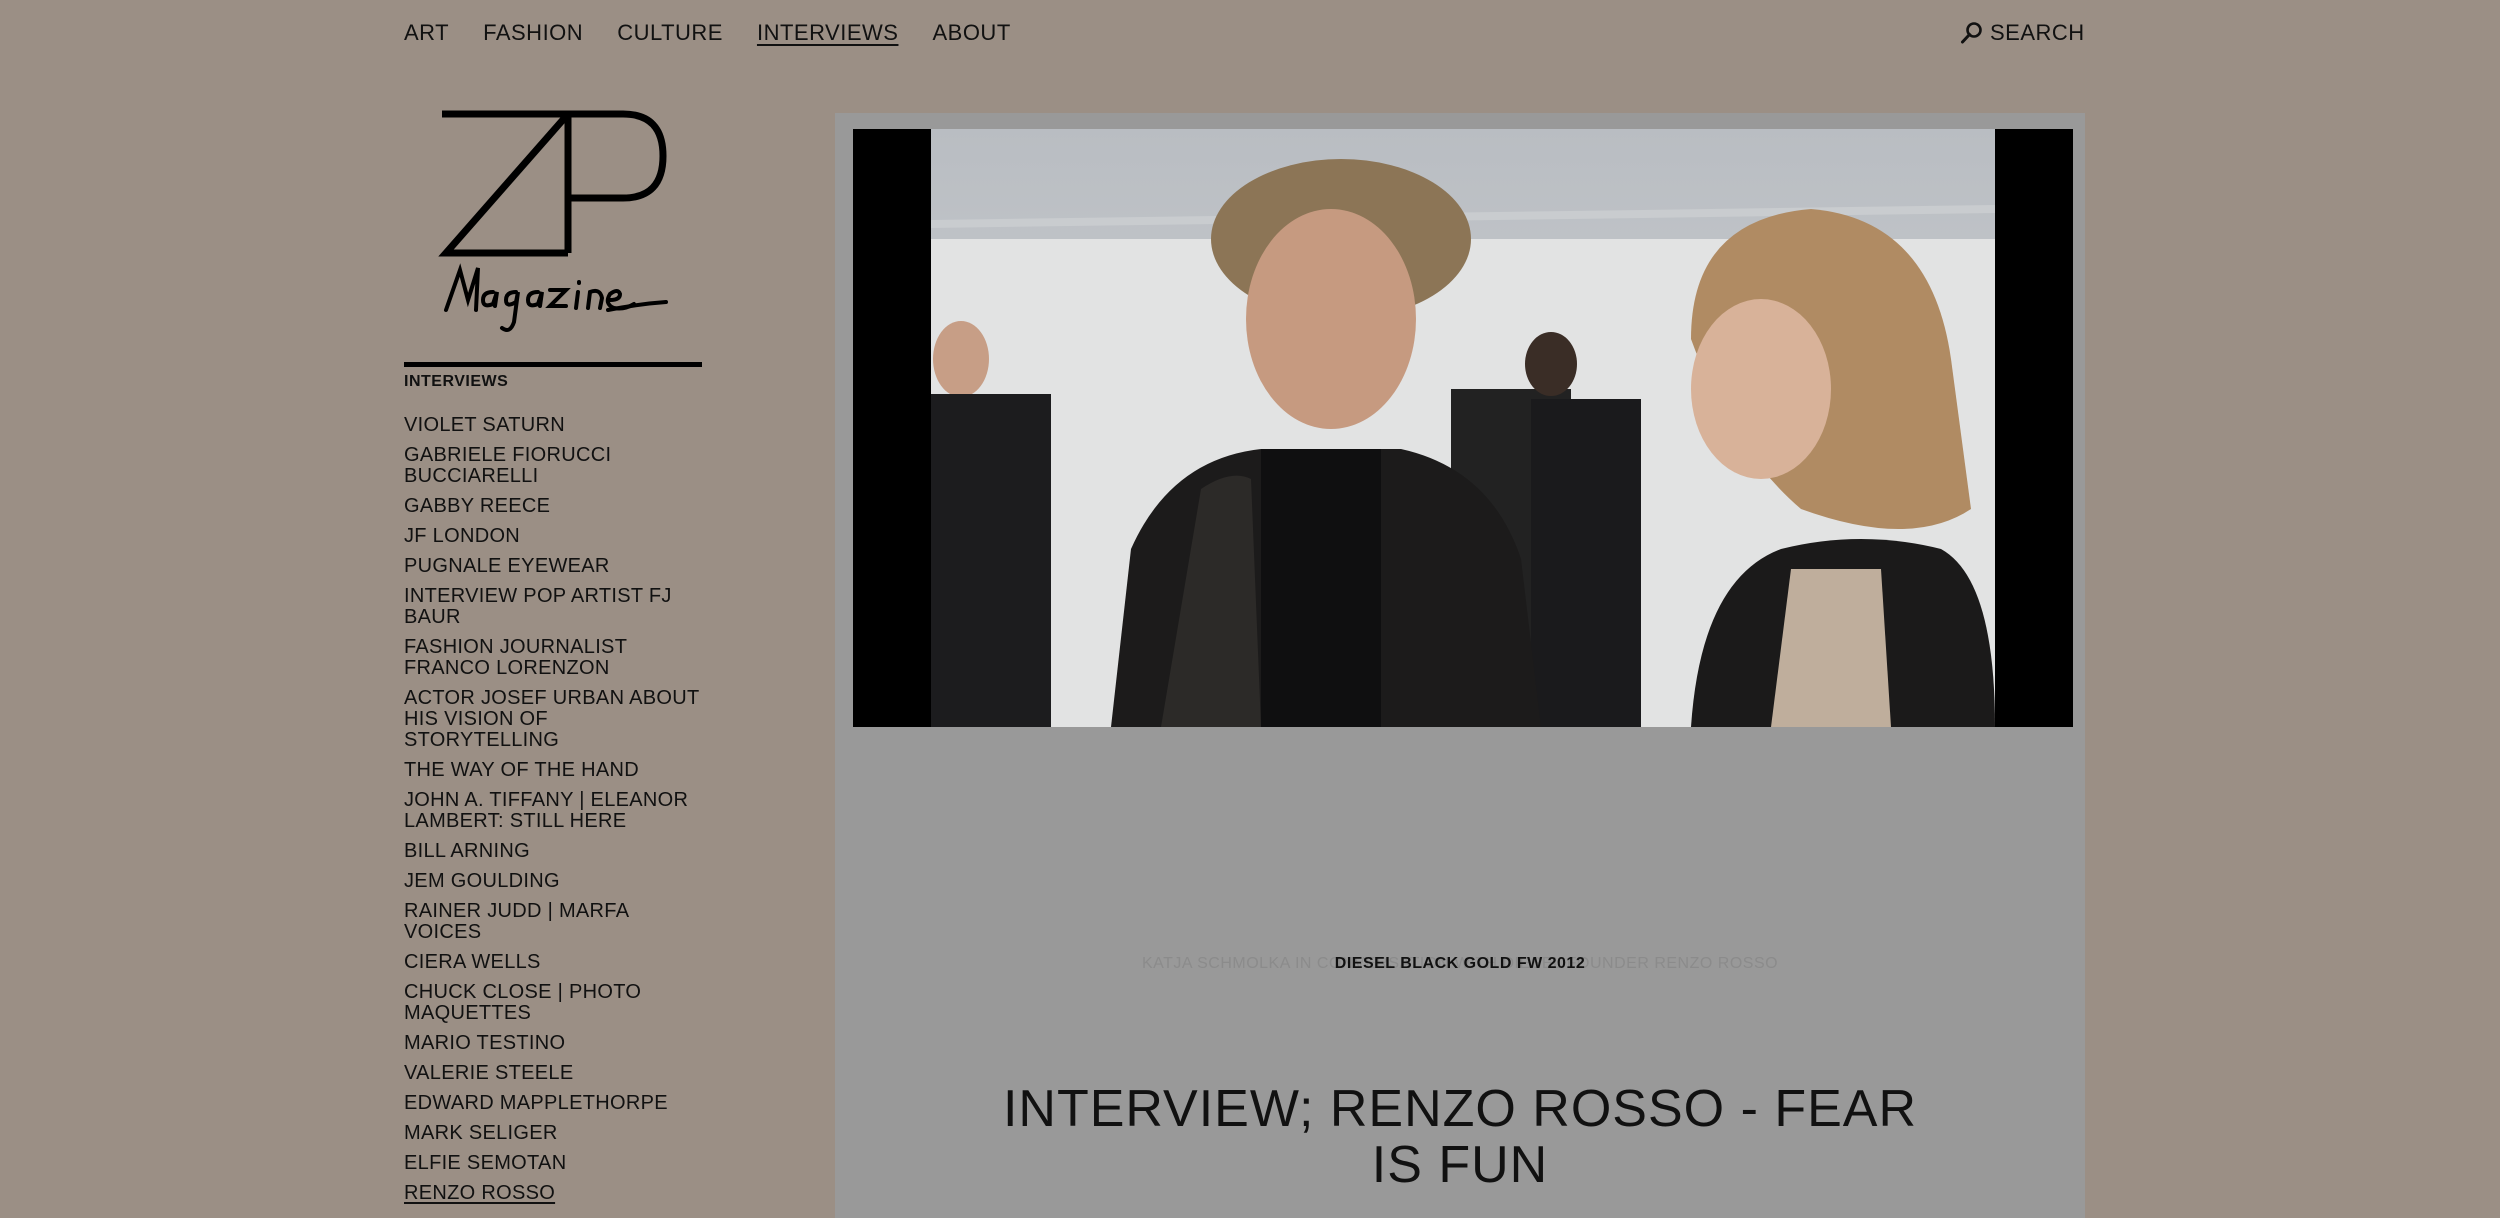 This screenshot has height=1218, width=2500. What do you see at coordinates (554, 466) in the screenshot?
I see `sidebar-item: GABRIELE FIORUCCI BUCCIARELLI` at bounding box center [554, 466].